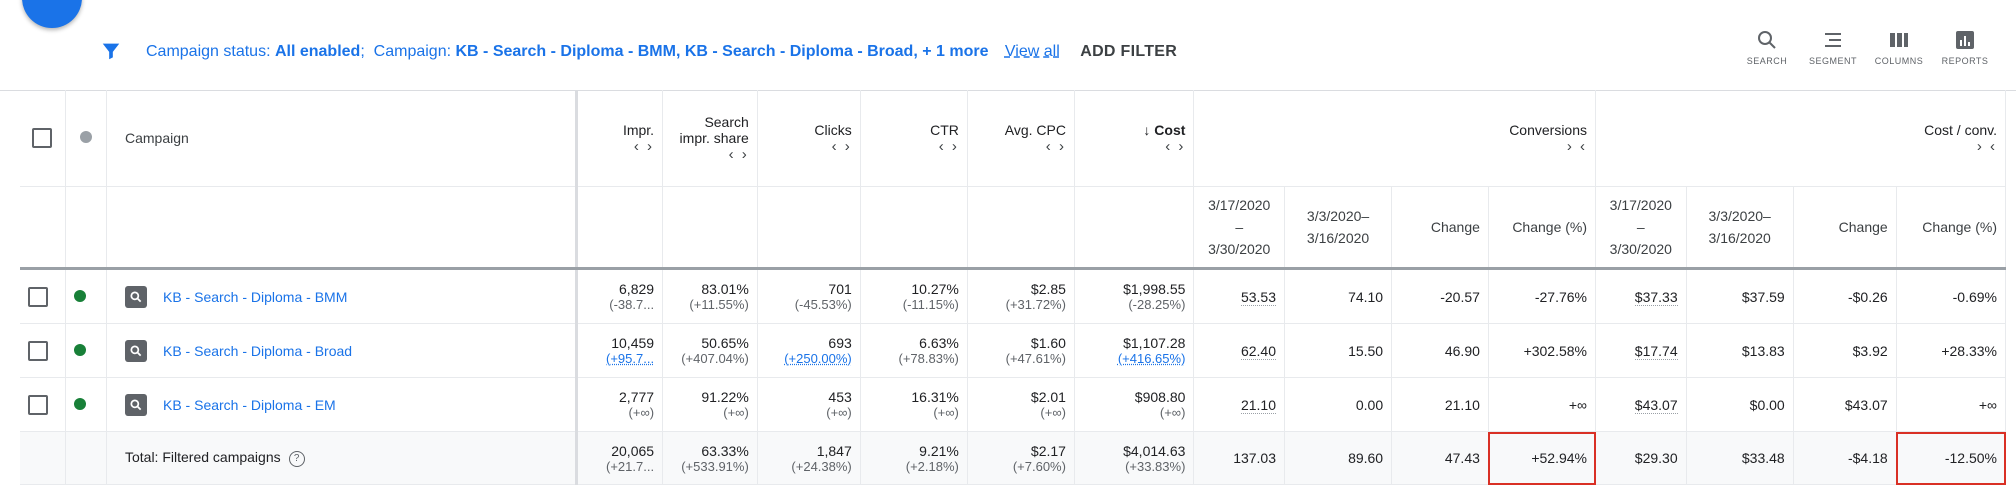 The height and width of the screenshot is (496, 2016). Describe the element at coordinates (914, 138) in the screenshot. I see `ctr-header: CTR ‹ ›` at that location.